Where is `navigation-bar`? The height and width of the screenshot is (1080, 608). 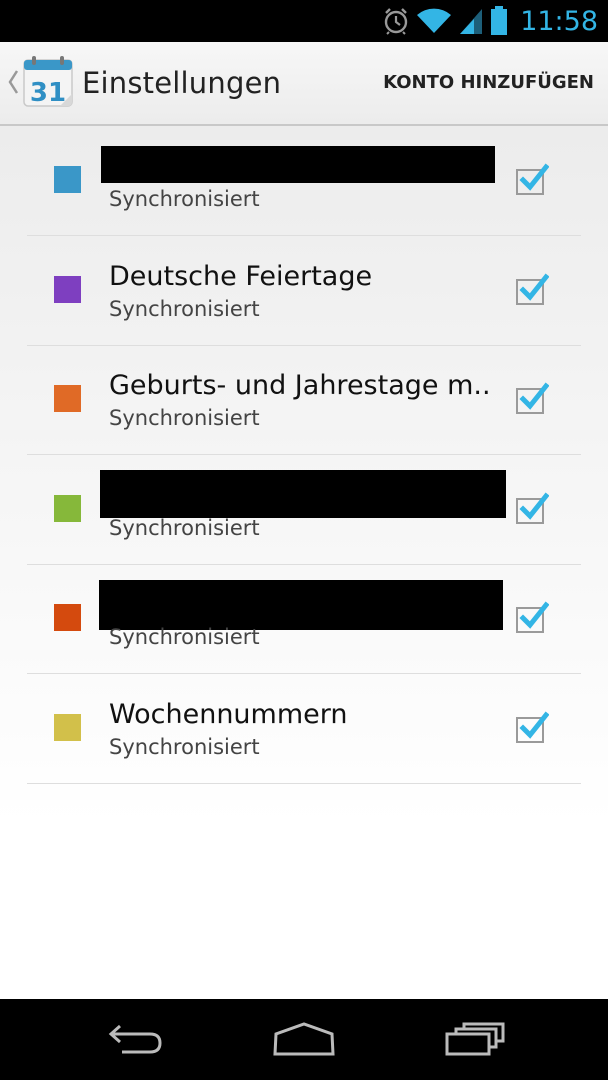 navigation-bar is located at coordinates (304, 1039).